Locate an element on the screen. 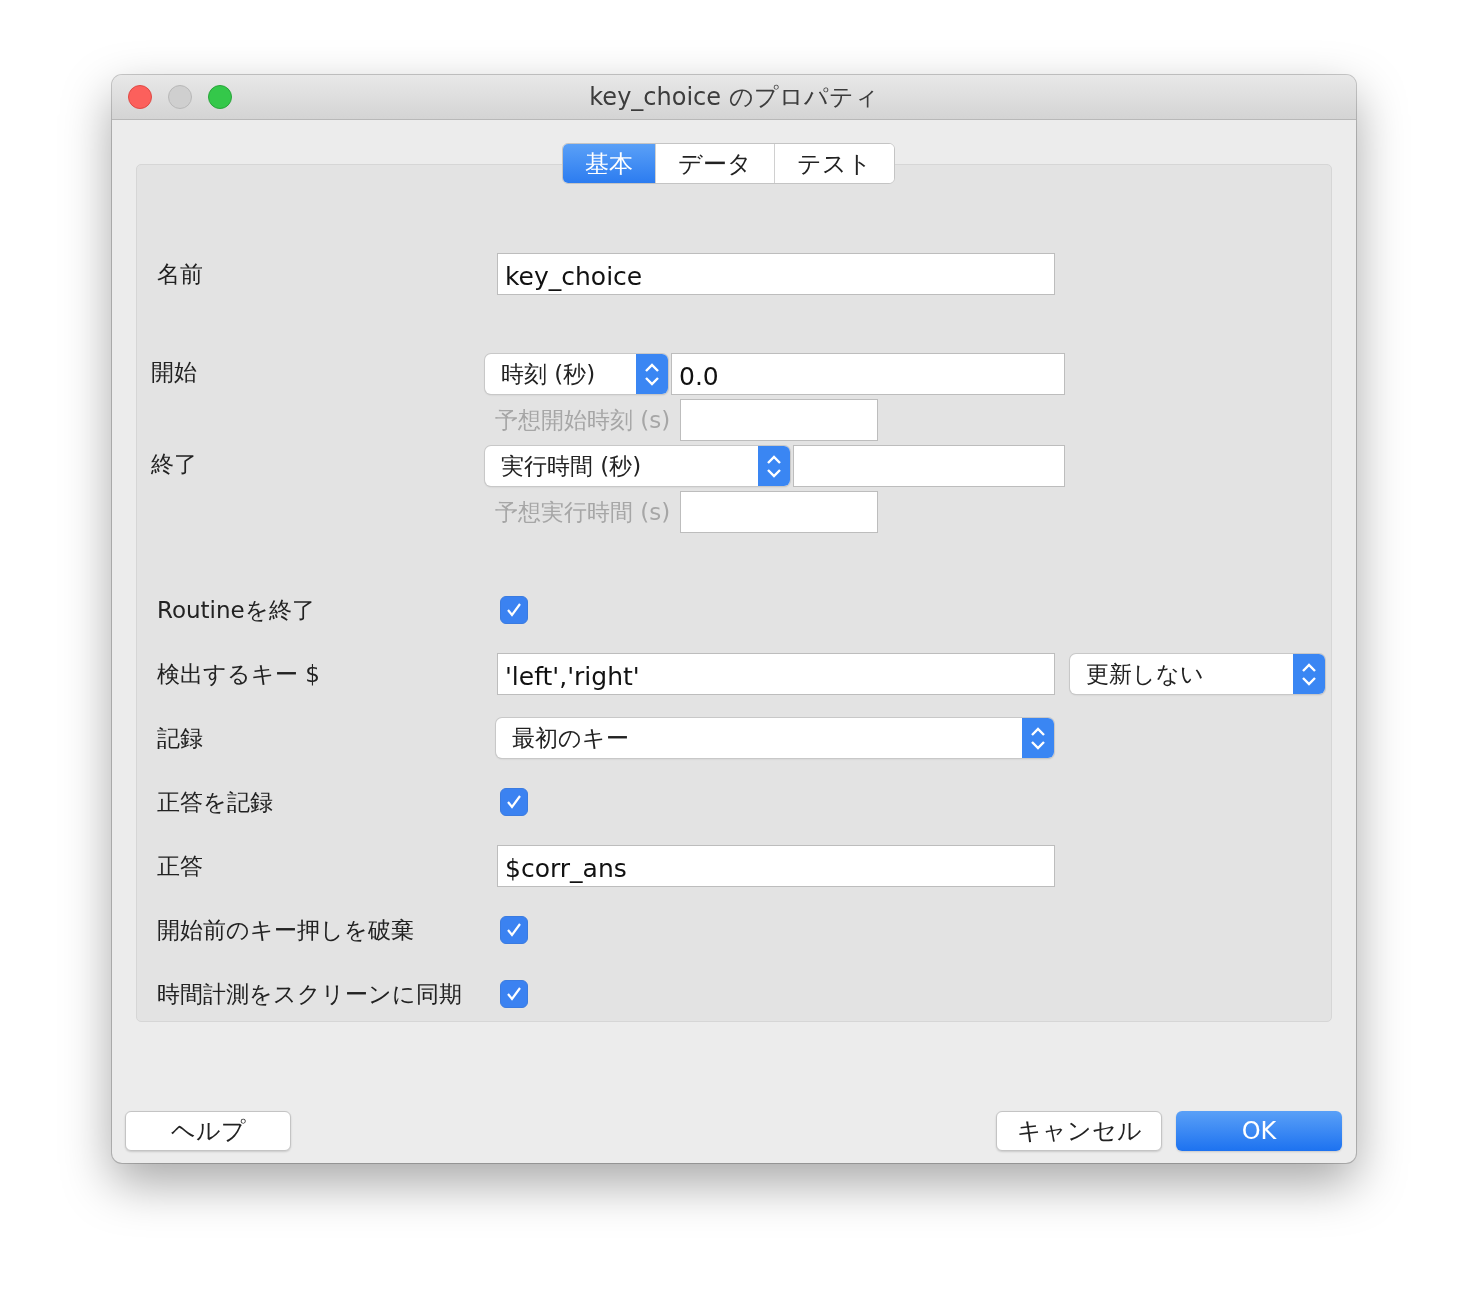 This screenshot has height=1312, width=1468. dropdown: 実行時間 (秒) is located at coordinates (637, 466).